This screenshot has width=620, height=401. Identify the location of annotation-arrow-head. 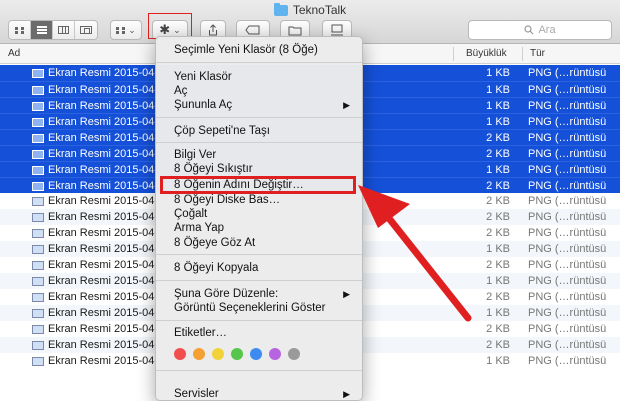
(384, 206).